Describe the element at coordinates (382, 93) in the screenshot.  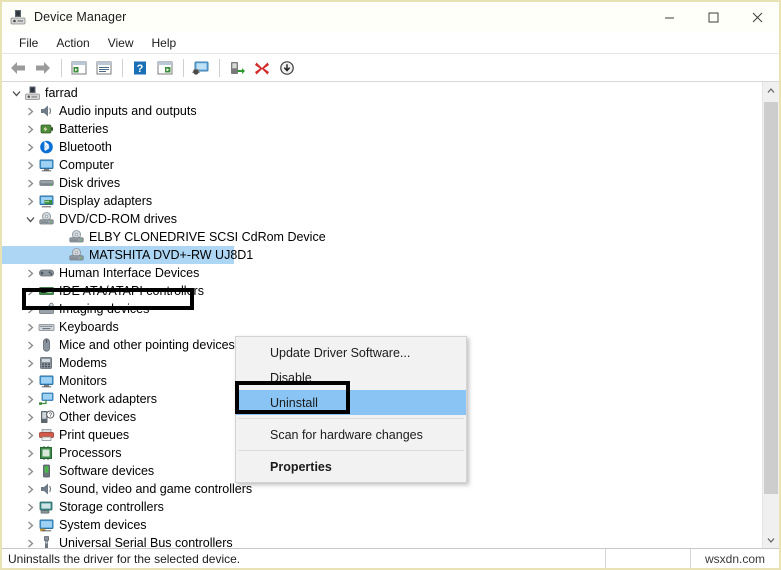
I see `tree-item-farrad: farrad` at that location.